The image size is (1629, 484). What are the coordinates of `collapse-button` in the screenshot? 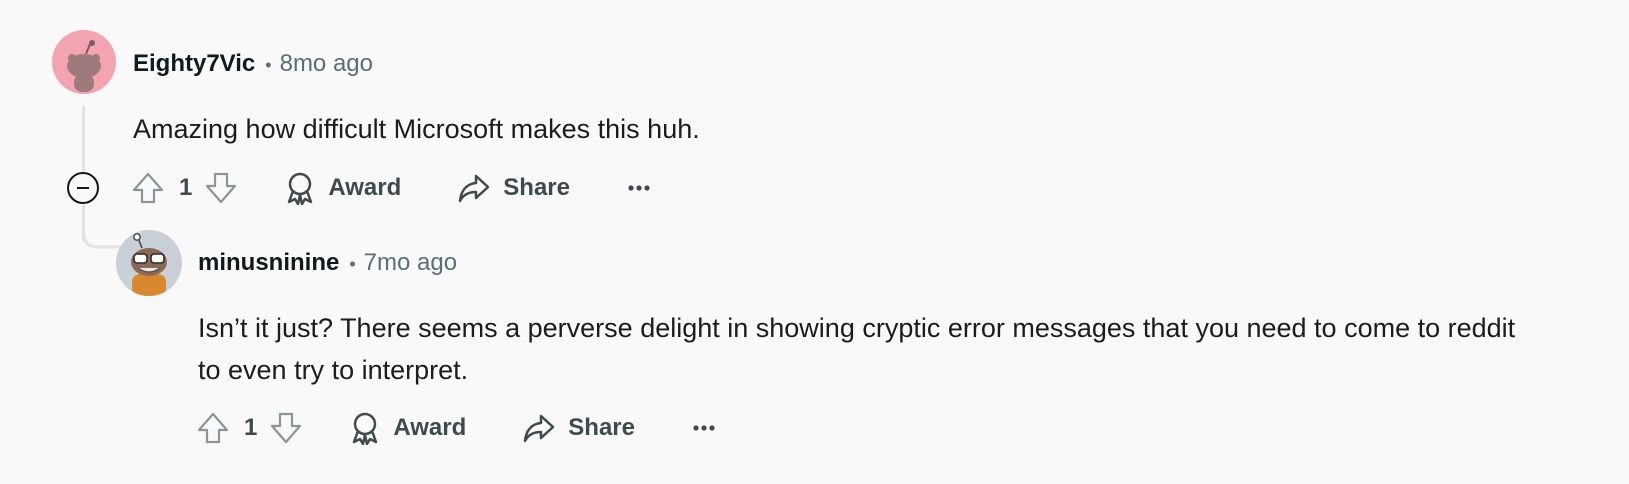 It's located at (83, 188).